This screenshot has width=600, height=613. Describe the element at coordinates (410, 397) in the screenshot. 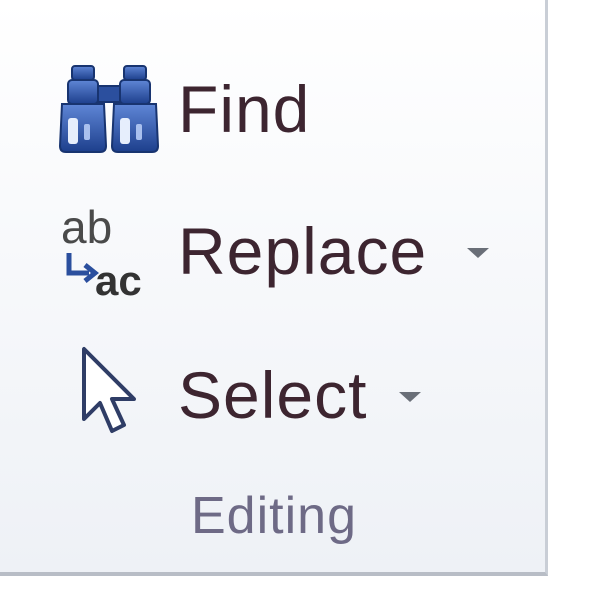

I see `select-dropdown-arrow-icon` at that location.